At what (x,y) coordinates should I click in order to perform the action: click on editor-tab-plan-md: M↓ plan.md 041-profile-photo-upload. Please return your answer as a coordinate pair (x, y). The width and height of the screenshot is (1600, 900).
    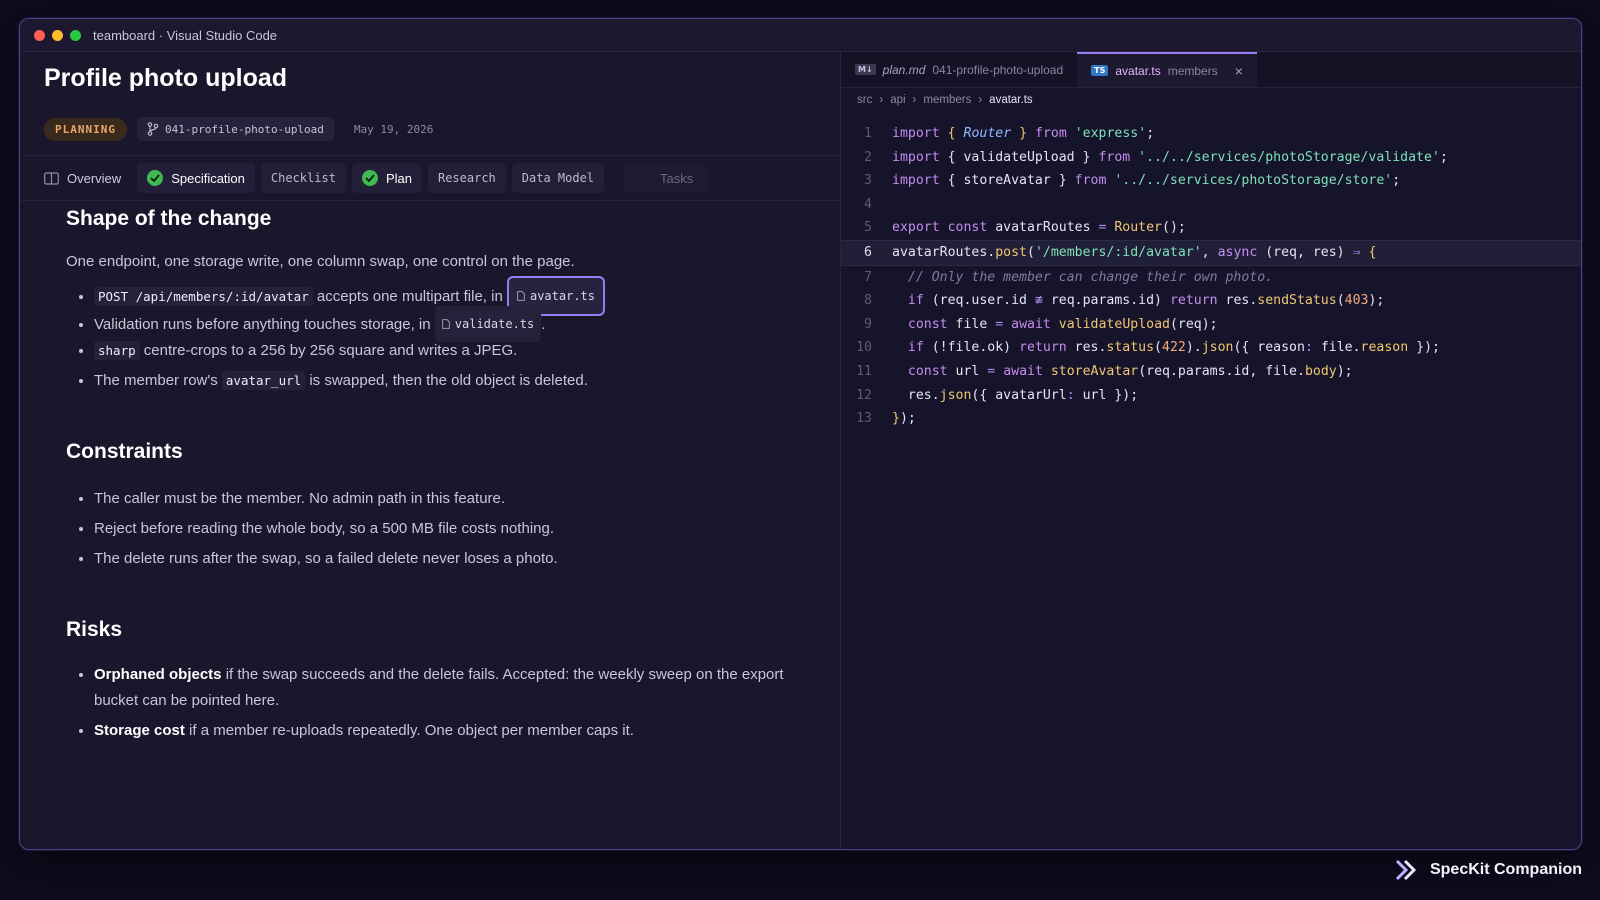
    Looking at the image, I should click on (959, 69).